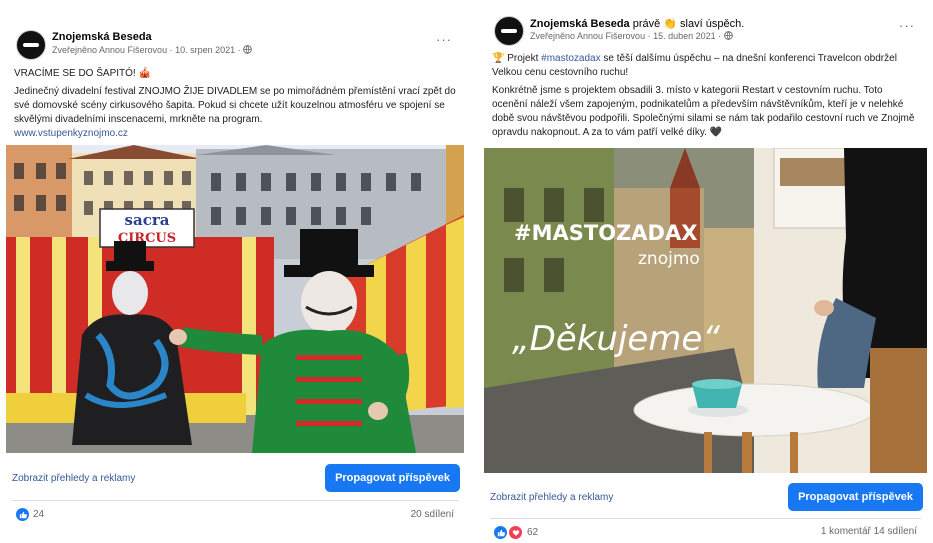  Describe the element at coordinates (432, 514) in the screenshot. I see `shares-count: 20 sdílení` at that location.